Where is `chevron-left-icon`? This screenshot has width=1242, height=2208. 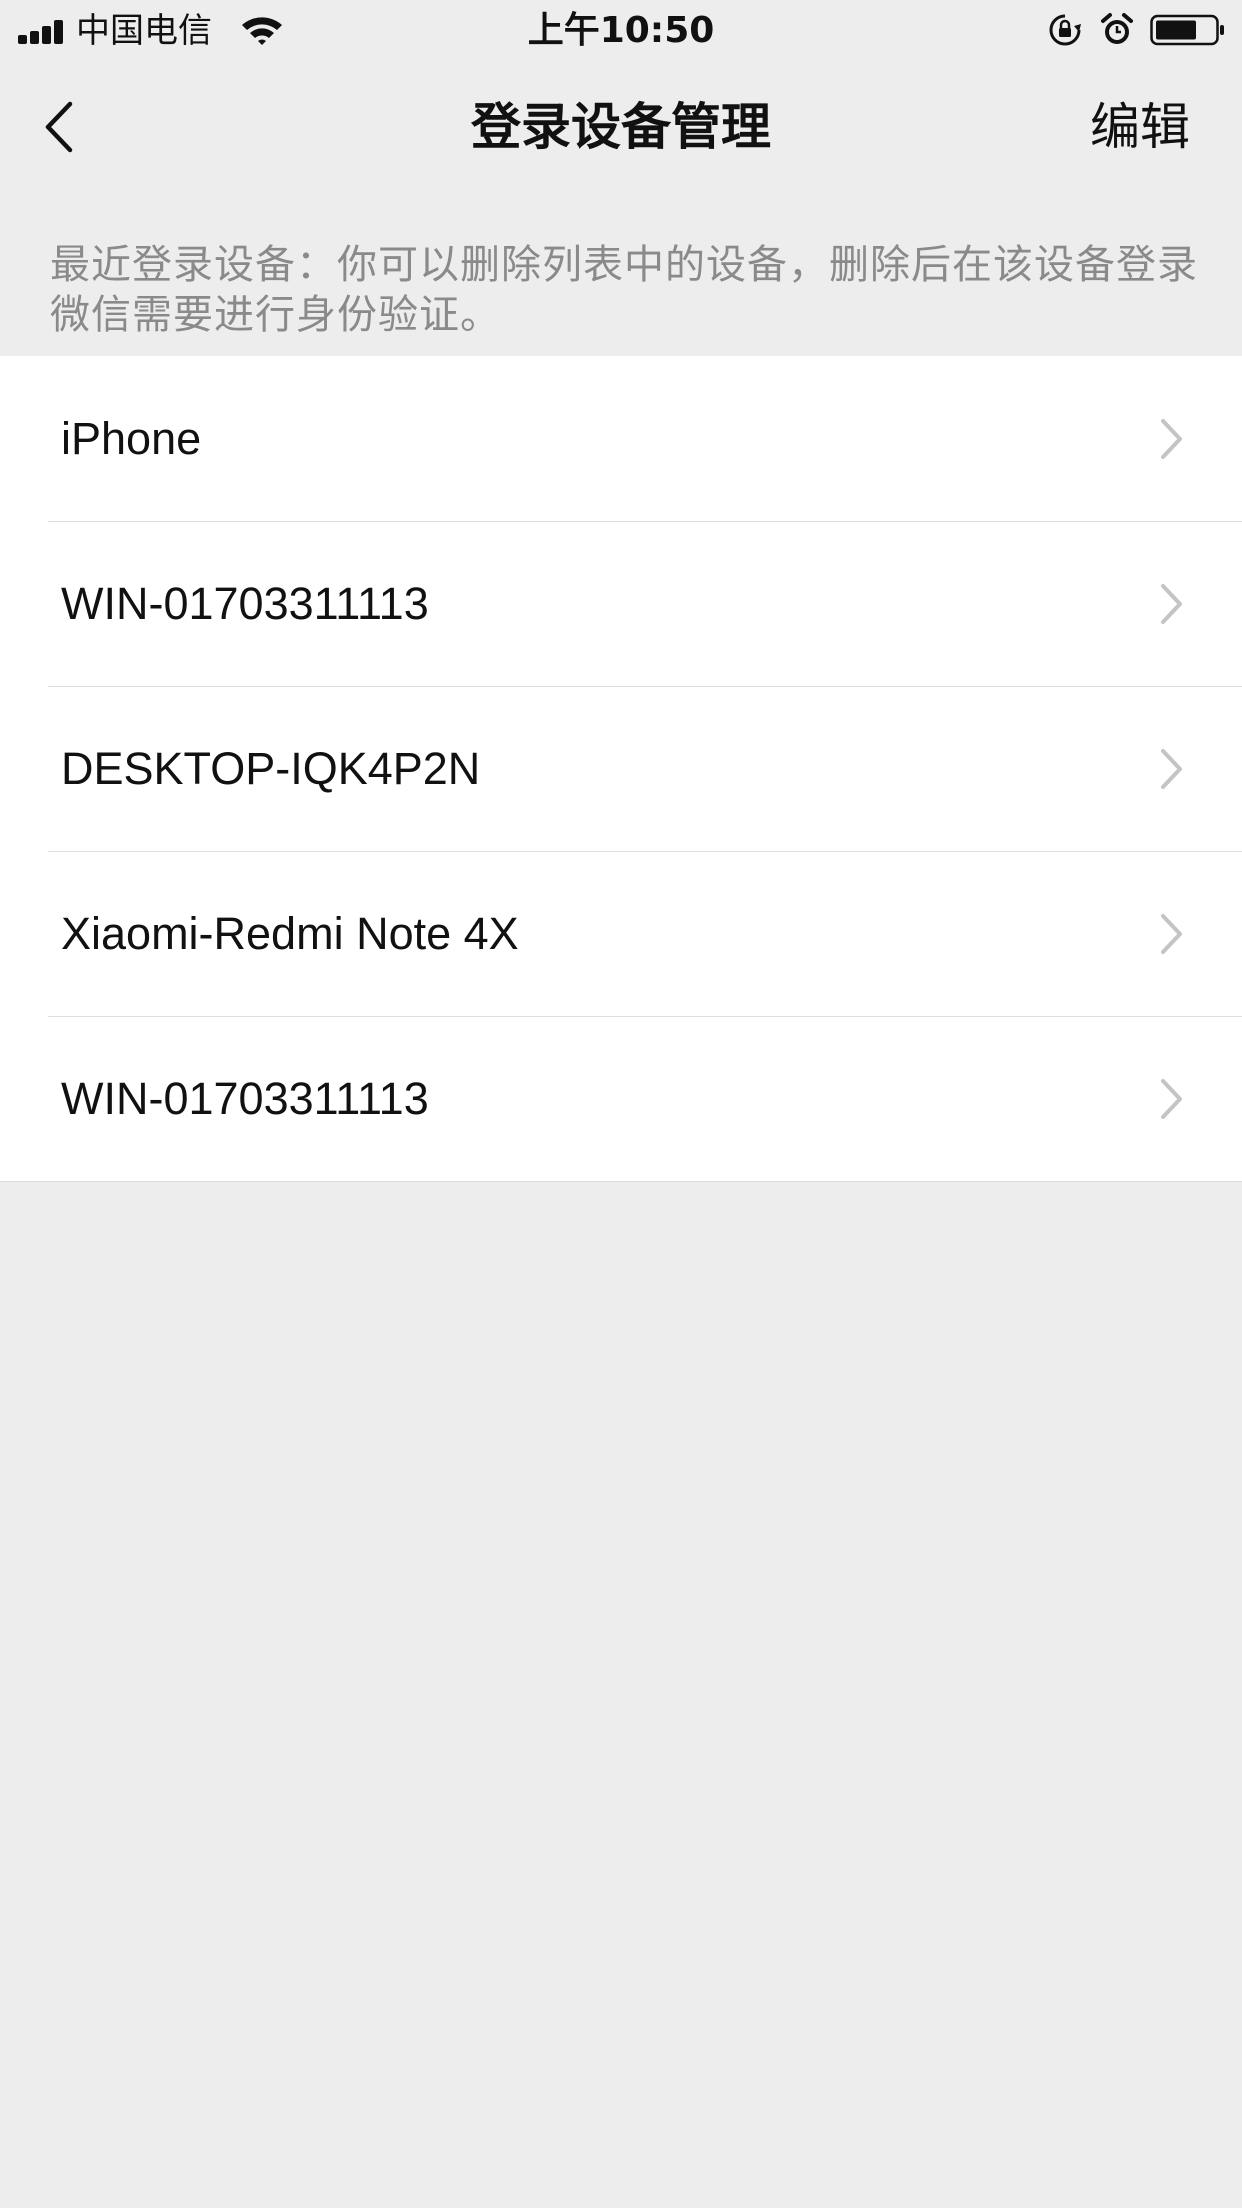
chevron-left-icon is located at coordinates (59, 127).